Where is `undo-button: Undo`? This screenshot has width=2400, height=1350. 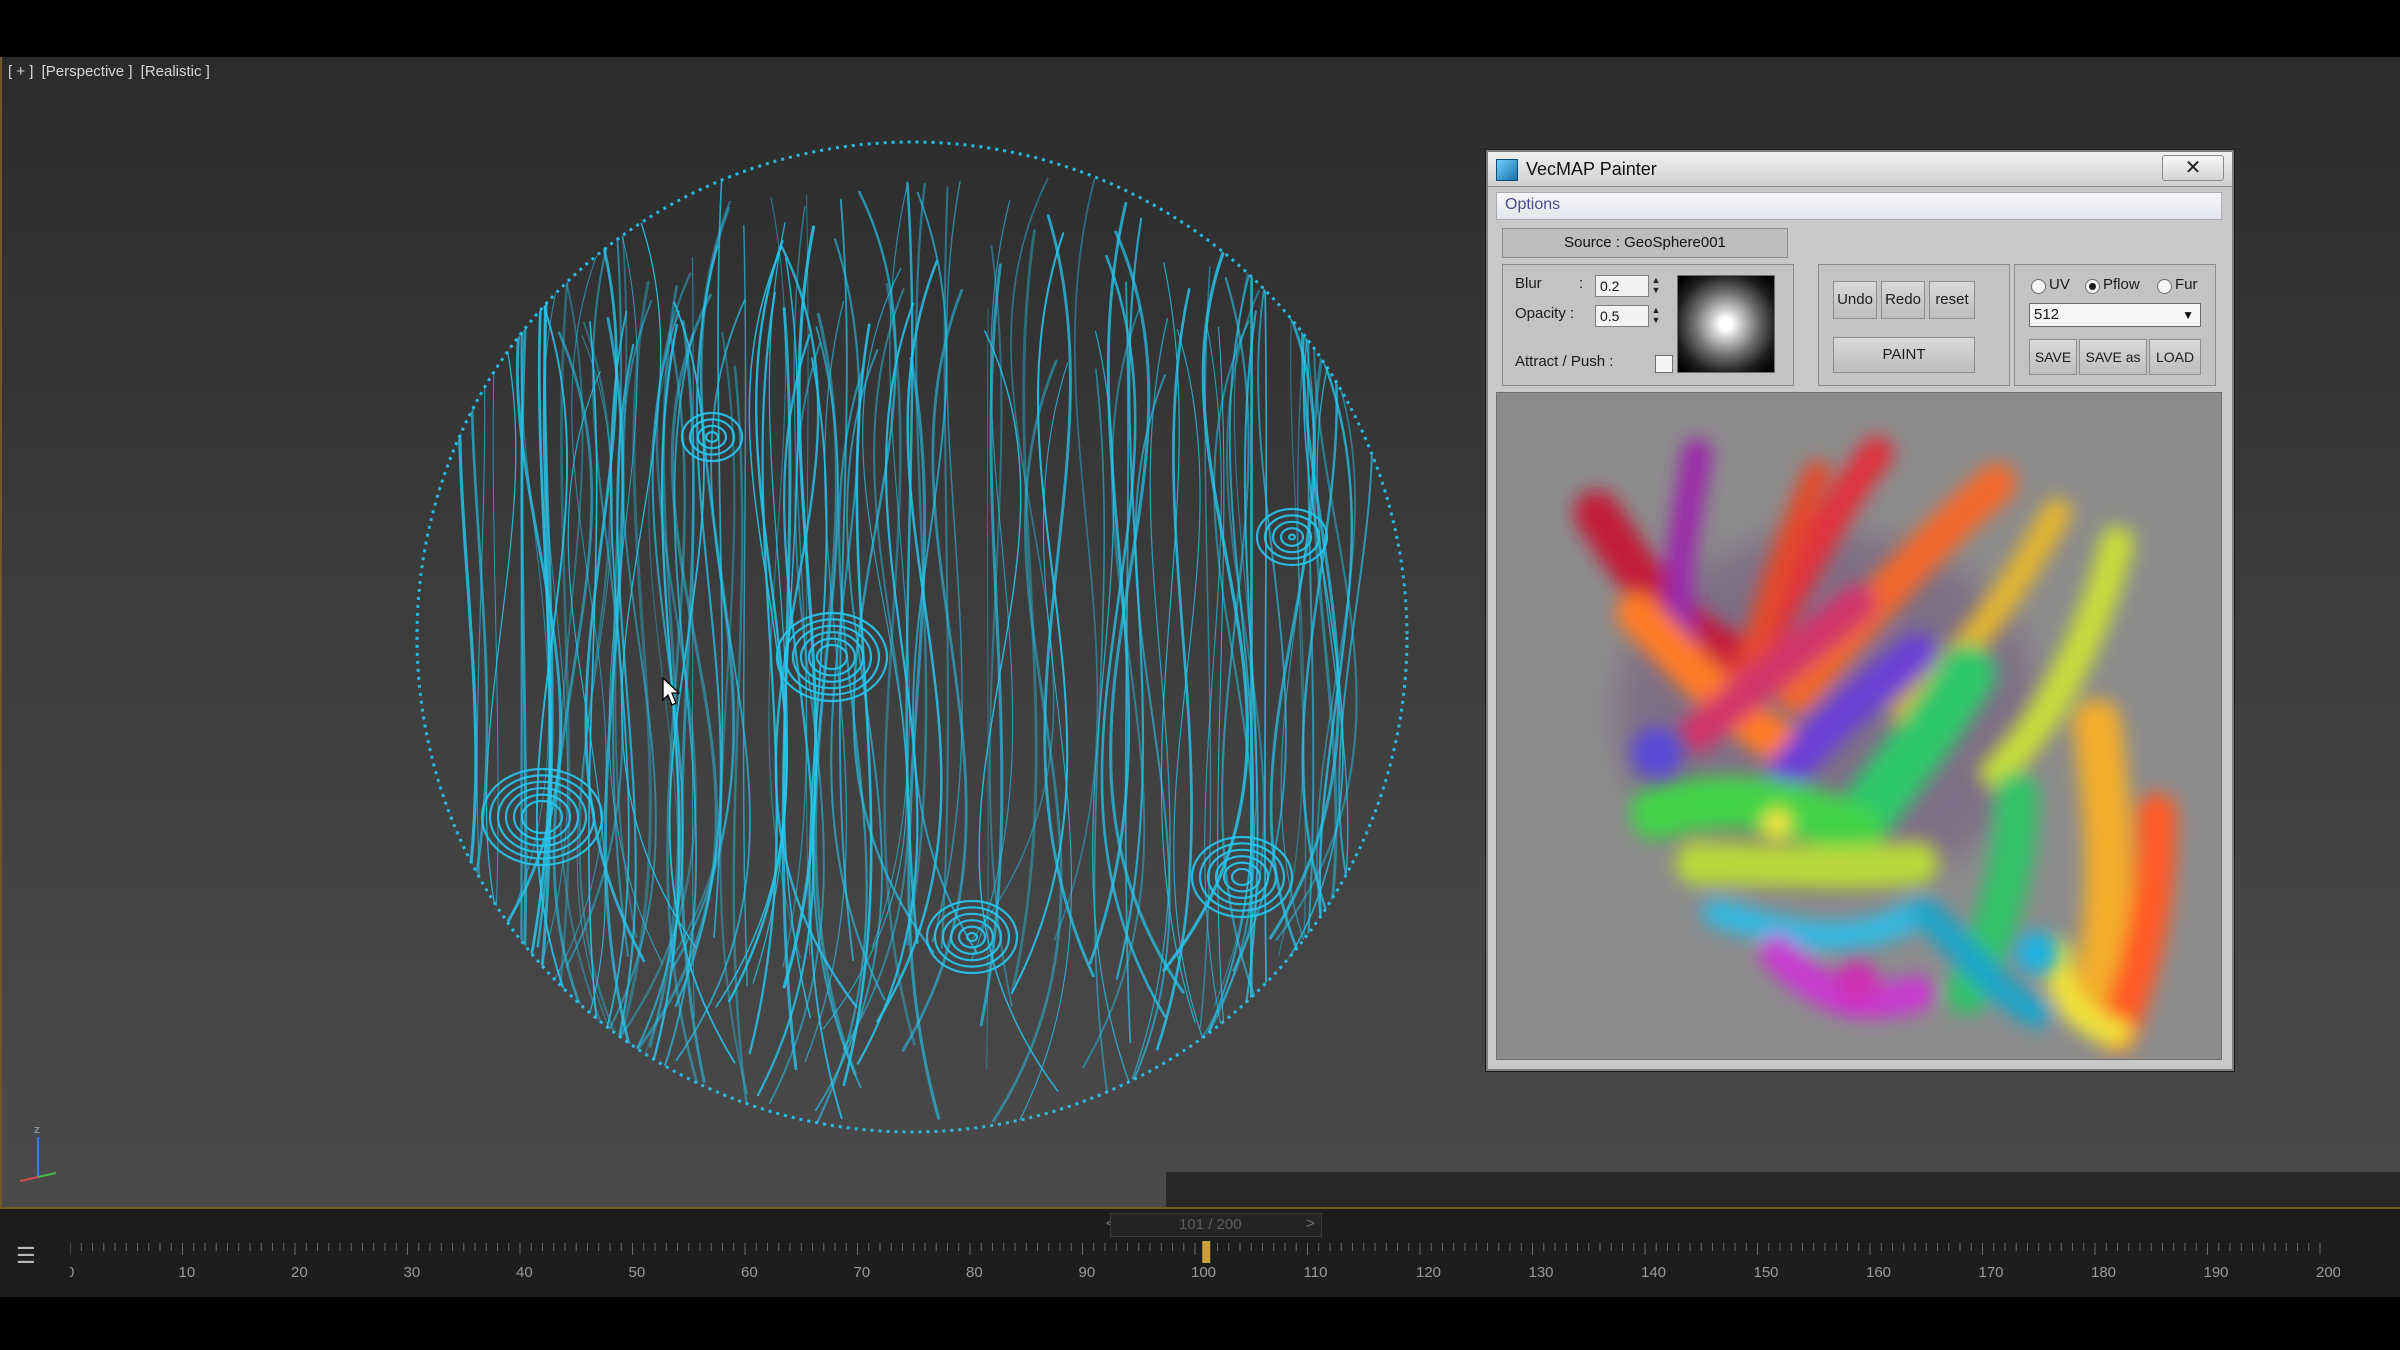
undo-button: Undo is located at coordinates (1855, 300).